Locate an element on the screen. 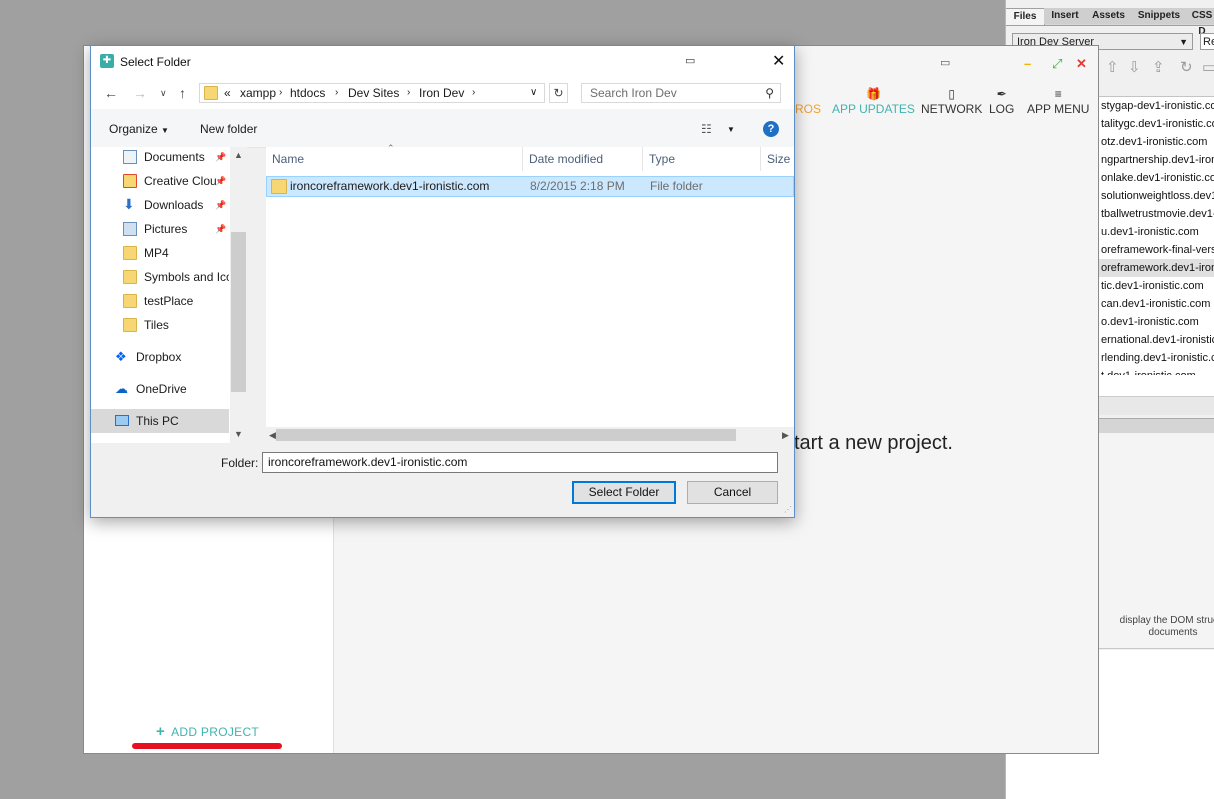  list-item: tballwetrustmovie.dev1- is located at coordinates (1156, 214).